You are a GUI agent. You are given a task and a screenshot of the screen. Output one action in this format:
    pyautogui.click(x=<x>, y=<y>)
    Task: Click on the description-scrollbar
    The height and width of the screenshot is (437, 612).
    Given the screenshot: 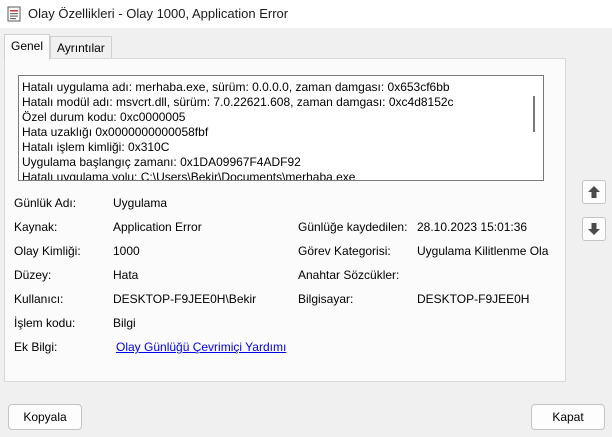 What is the action you would take?
    pyautogui.click(x=534, y=114)
    